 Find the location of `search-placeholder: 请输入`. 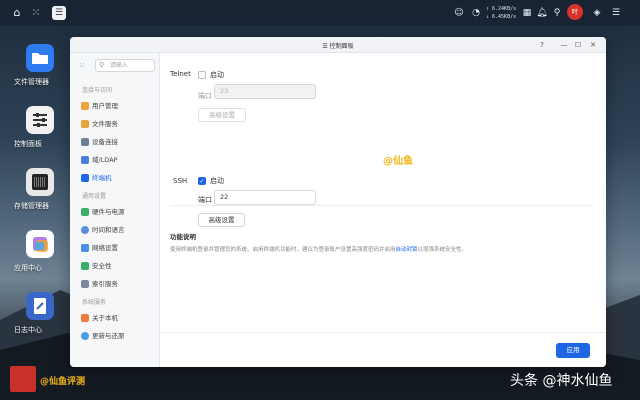

search-placeholder: 请输入 is located at coordinates (119, 65).